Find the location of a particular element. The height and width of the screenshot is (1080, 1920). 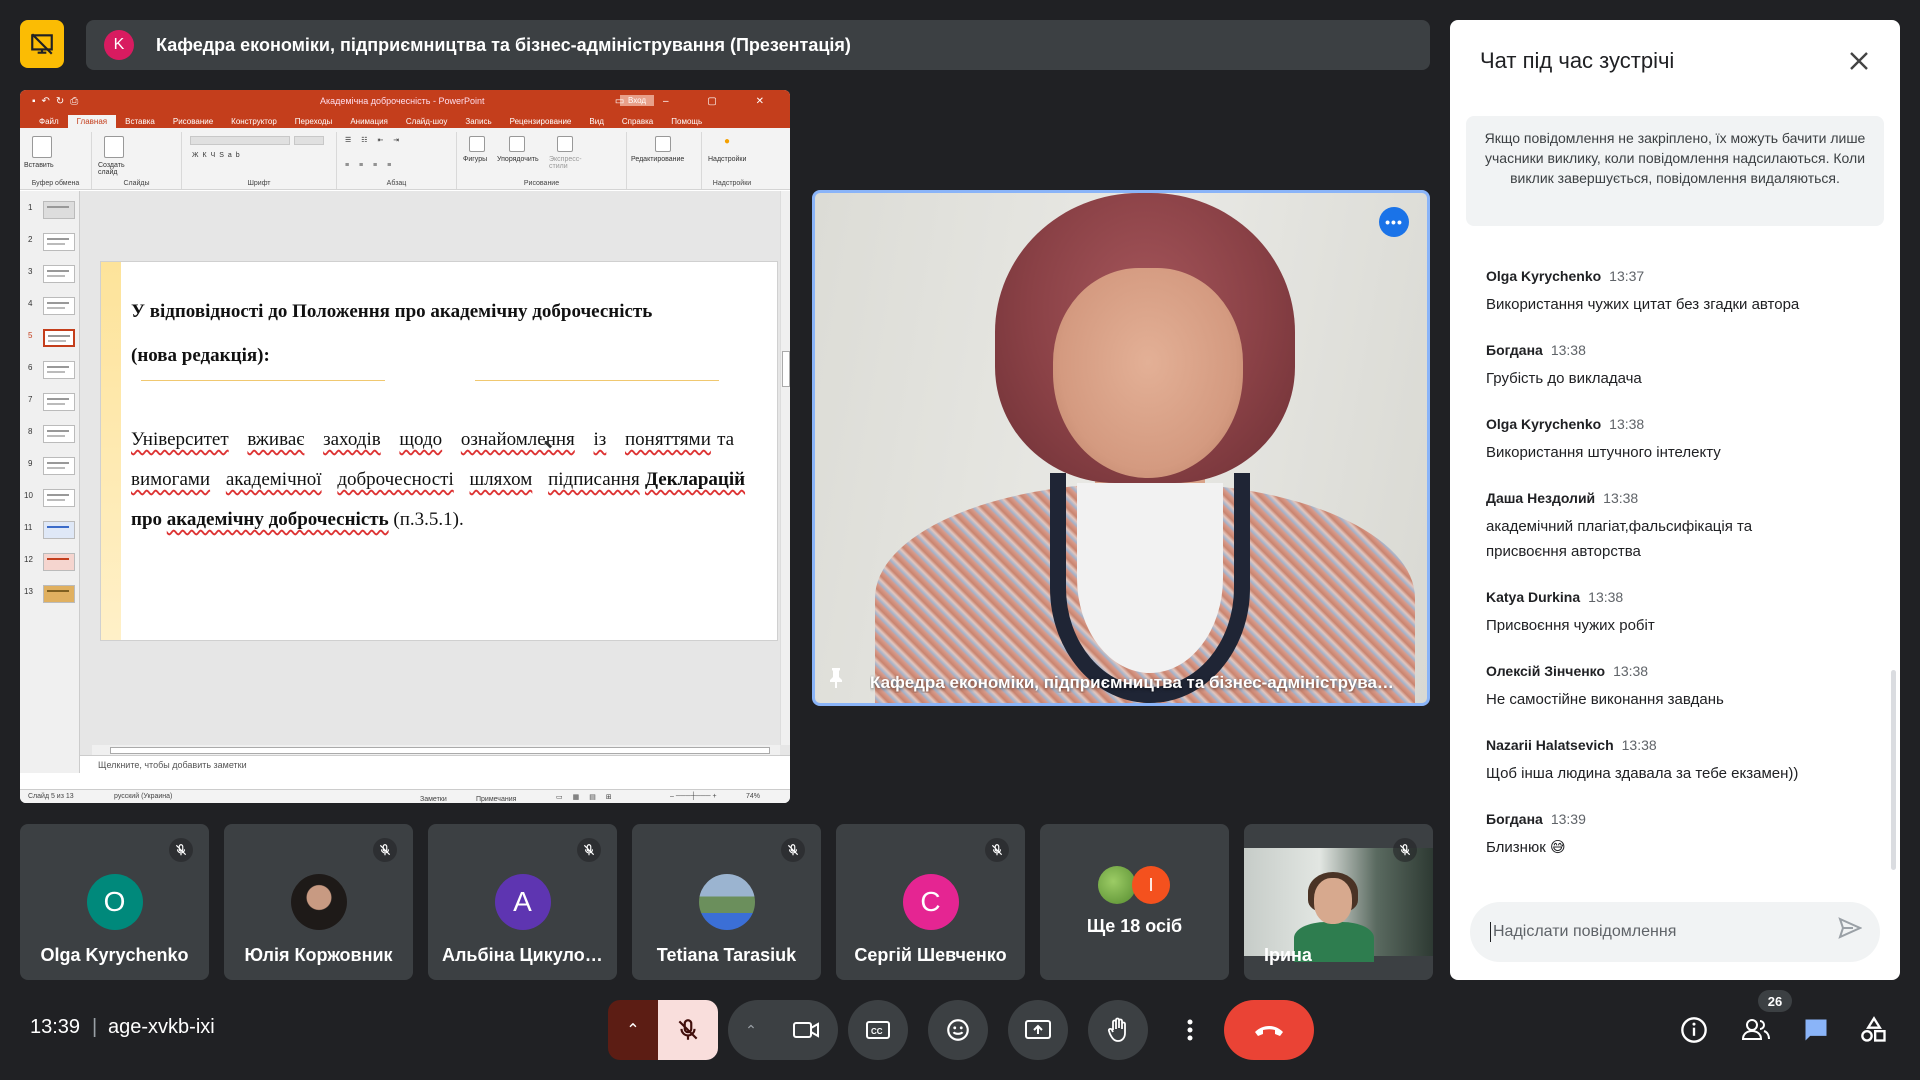

view-buttons-icon: ▭▦▤⊞ is located at coordinates (589, 797).